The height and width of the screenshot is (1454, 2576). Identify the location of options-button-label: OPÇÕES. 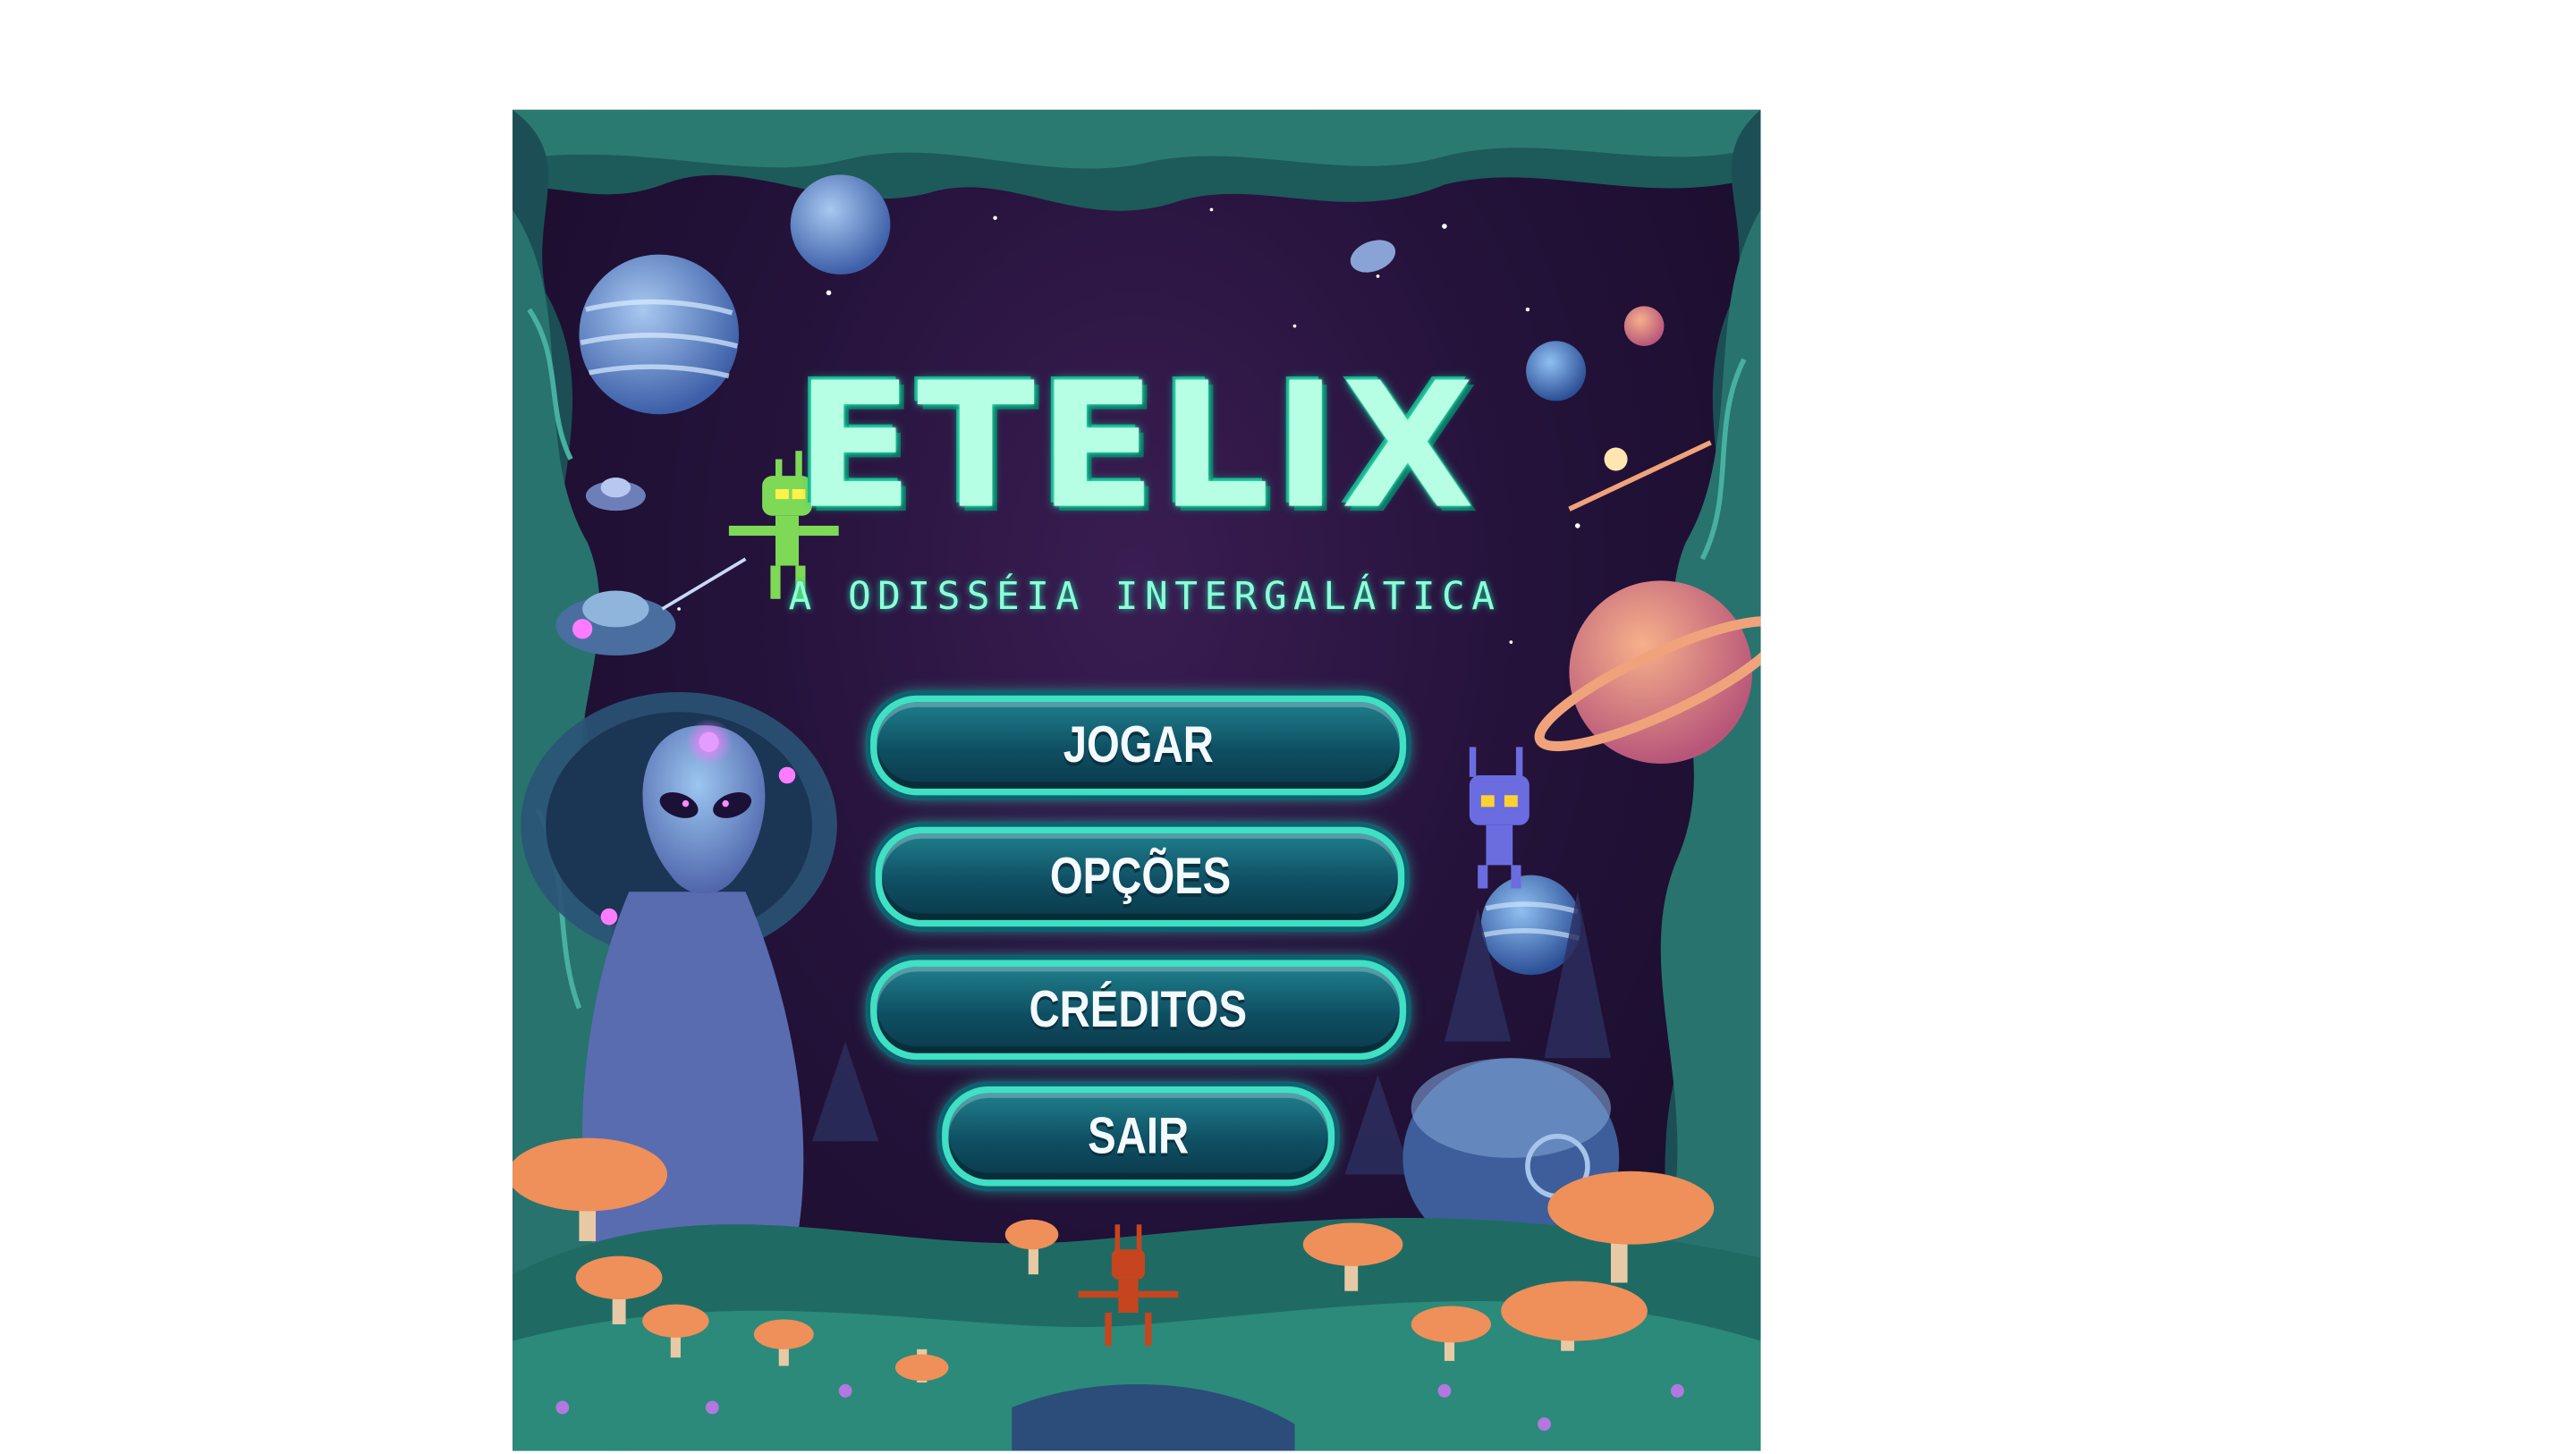
(1140, 876).